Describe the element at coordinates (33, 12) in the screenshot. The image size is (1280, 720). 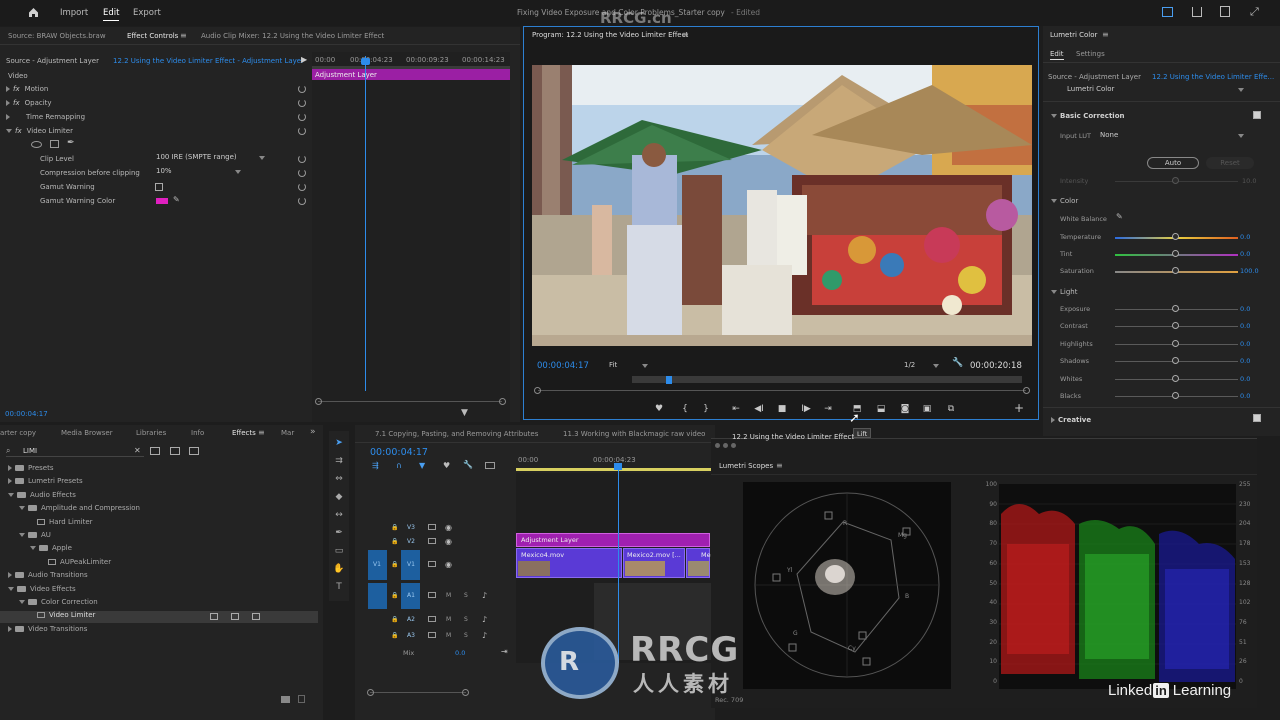
I see `home-icon` at that location.